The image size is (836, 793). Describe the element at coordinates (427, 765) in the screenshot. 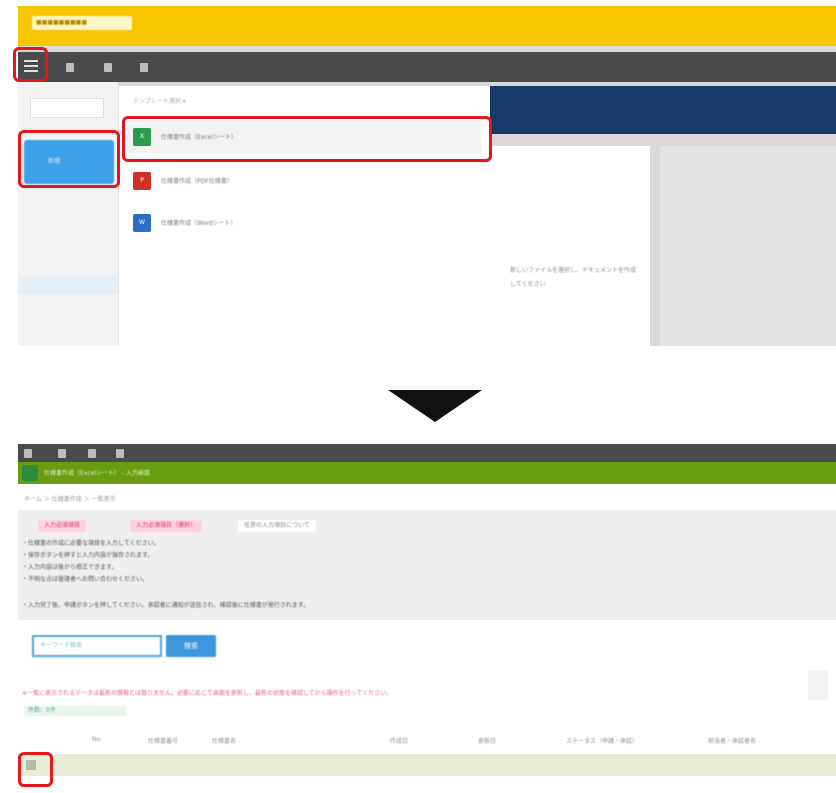

I see `table-row` at that location.